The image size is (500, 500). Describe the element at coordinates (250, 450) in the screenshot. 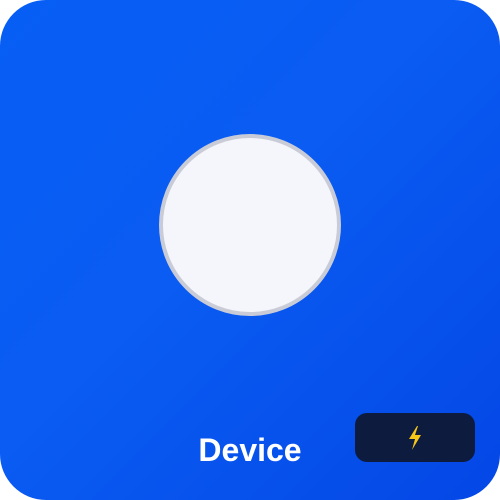

I see `device-name-label: Device` at that location.